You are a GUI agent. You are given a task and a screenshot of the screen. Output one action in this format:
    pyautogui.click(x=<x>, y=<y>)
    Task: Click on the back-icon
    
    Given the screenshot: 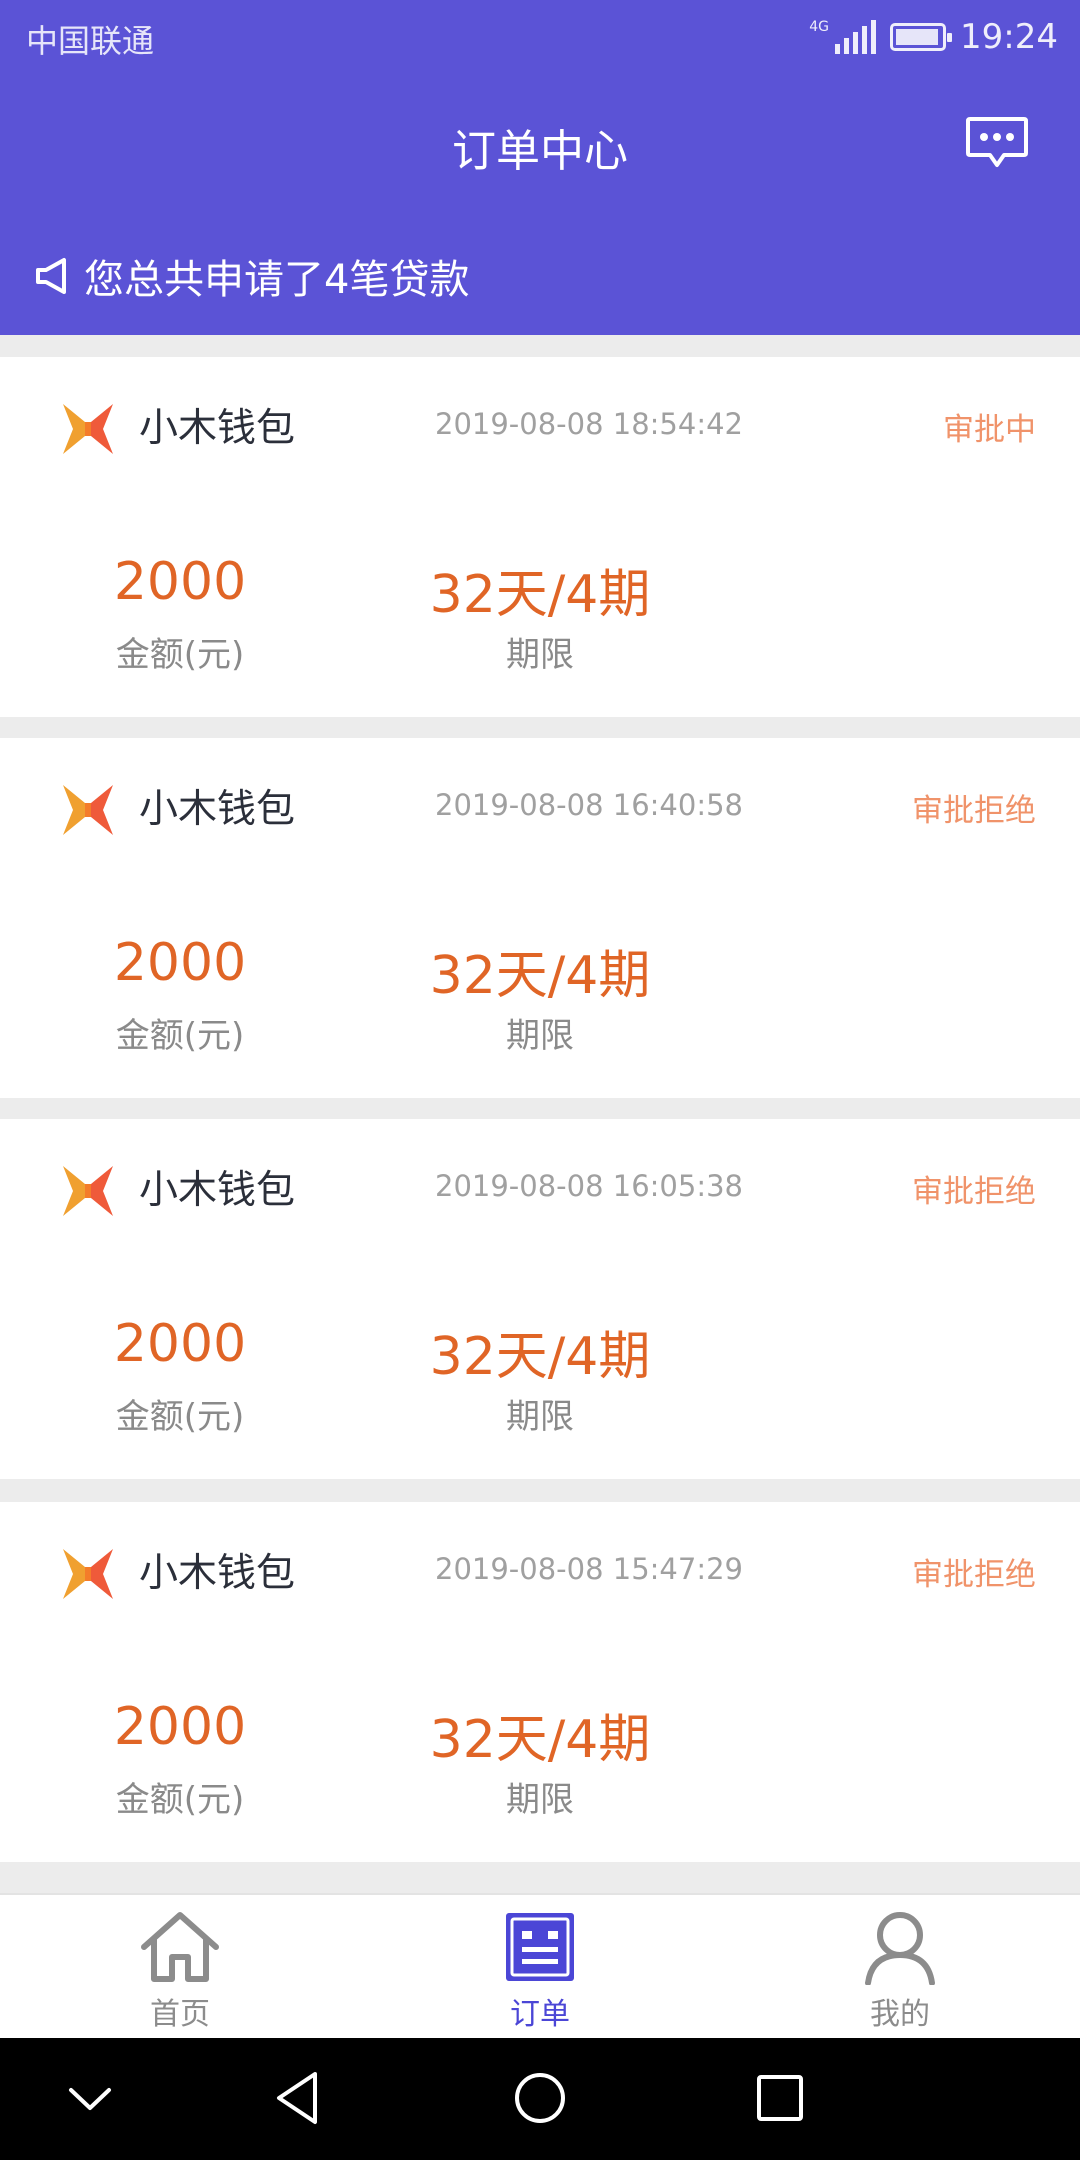 What is the action you would take?
    pyautogui.click(x=300, y=2098)
    